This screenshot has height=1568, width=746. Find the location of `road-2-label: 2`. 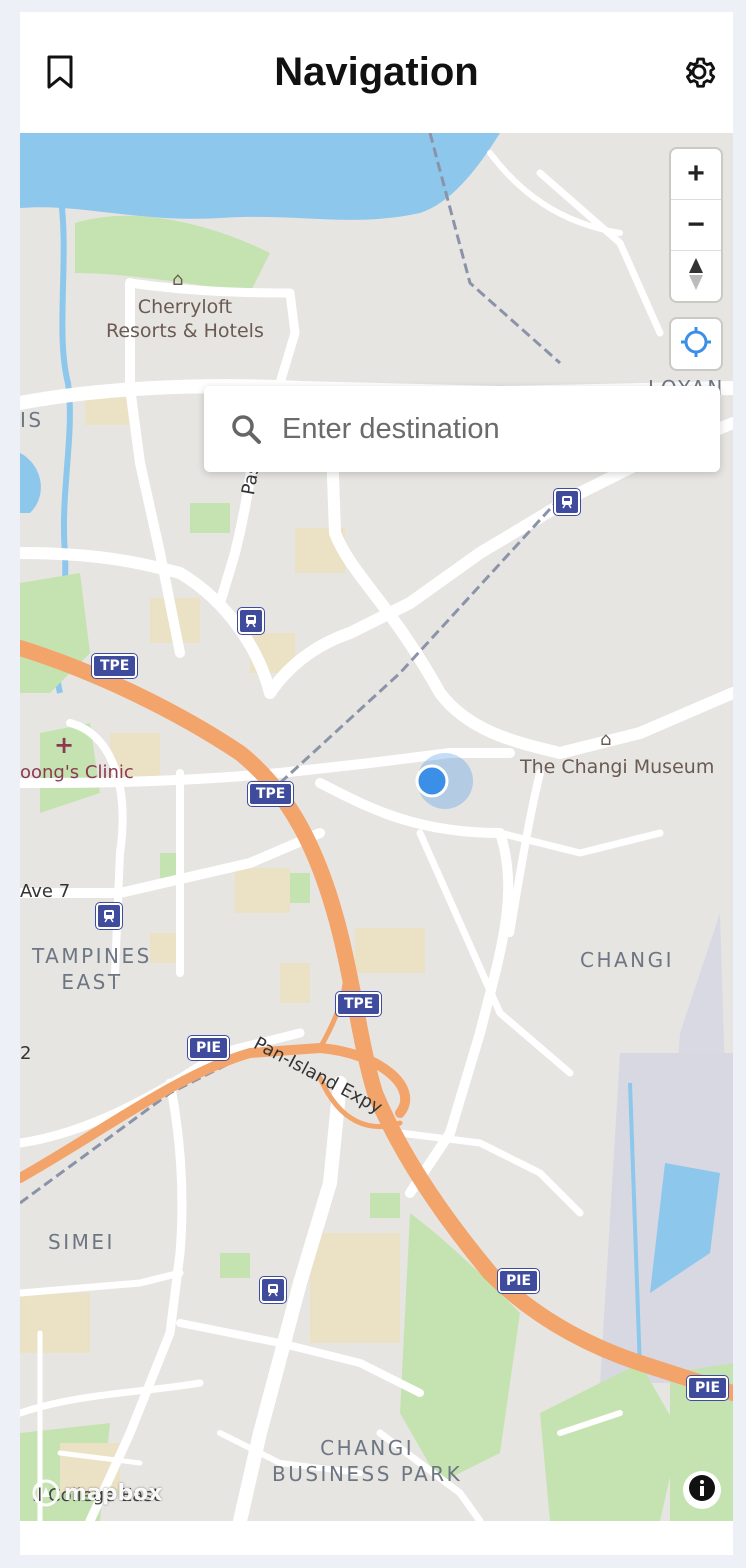

road-2-label: 2 is located at coordinates (26, 1053).